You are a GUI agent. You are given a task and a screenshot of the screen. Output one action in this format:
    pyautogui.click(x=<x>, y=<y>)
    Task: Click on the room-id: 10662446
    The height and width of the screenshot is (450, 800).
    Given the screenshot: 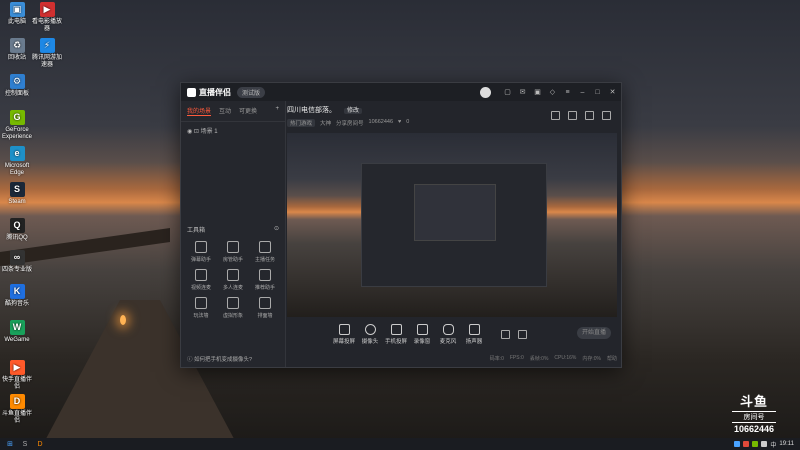 What is the action you would take?
    pyautogui.click(x=381, y=122)
    